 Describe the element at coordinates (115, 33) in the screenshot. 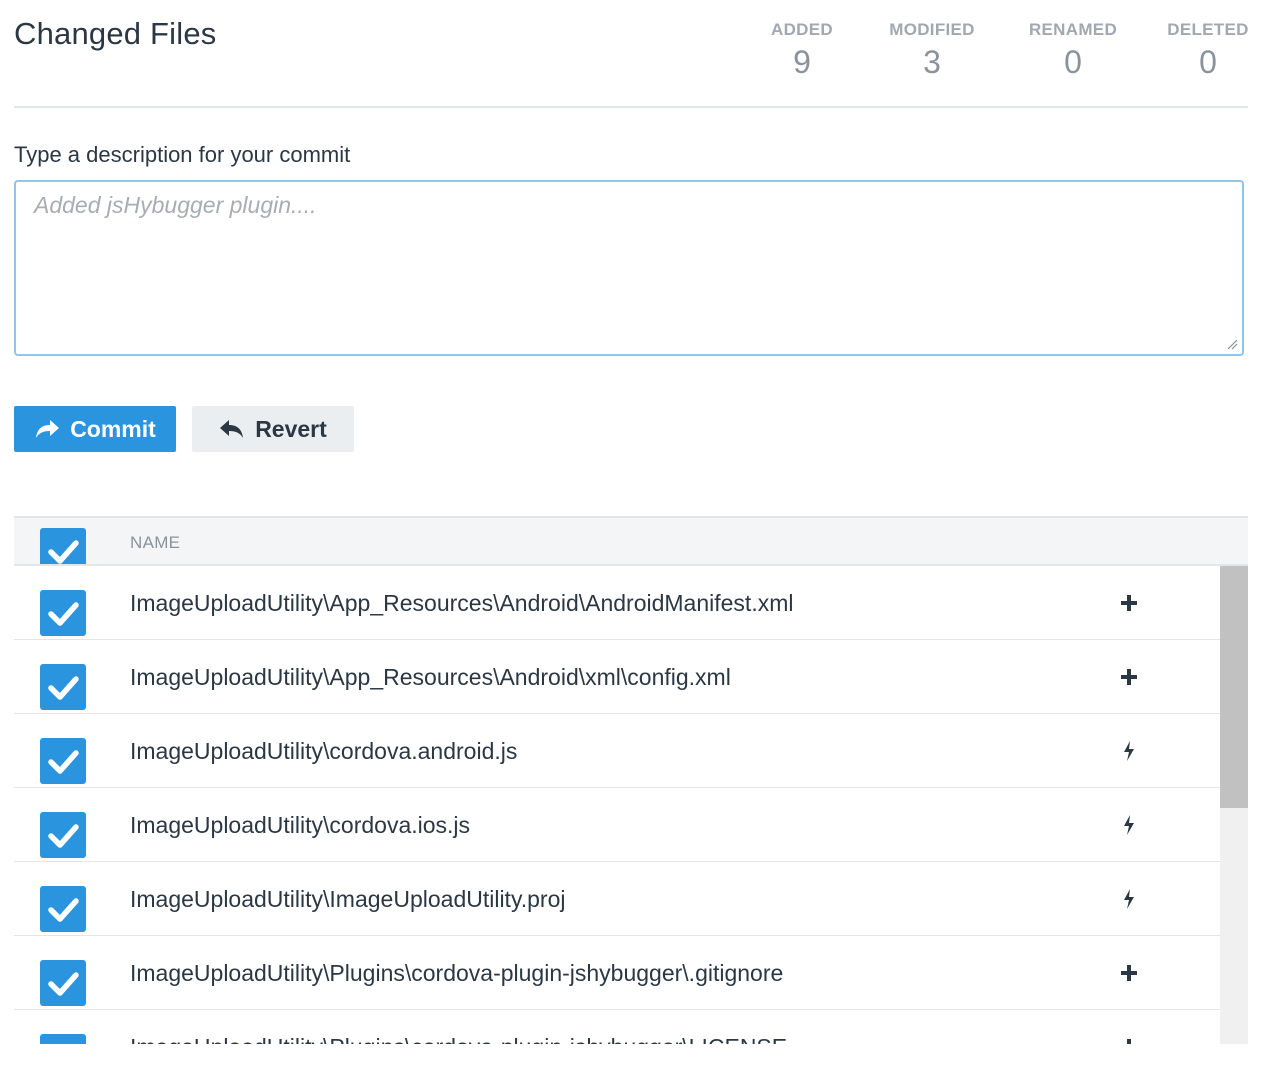

I see `page-title: Changed Files` at that location.